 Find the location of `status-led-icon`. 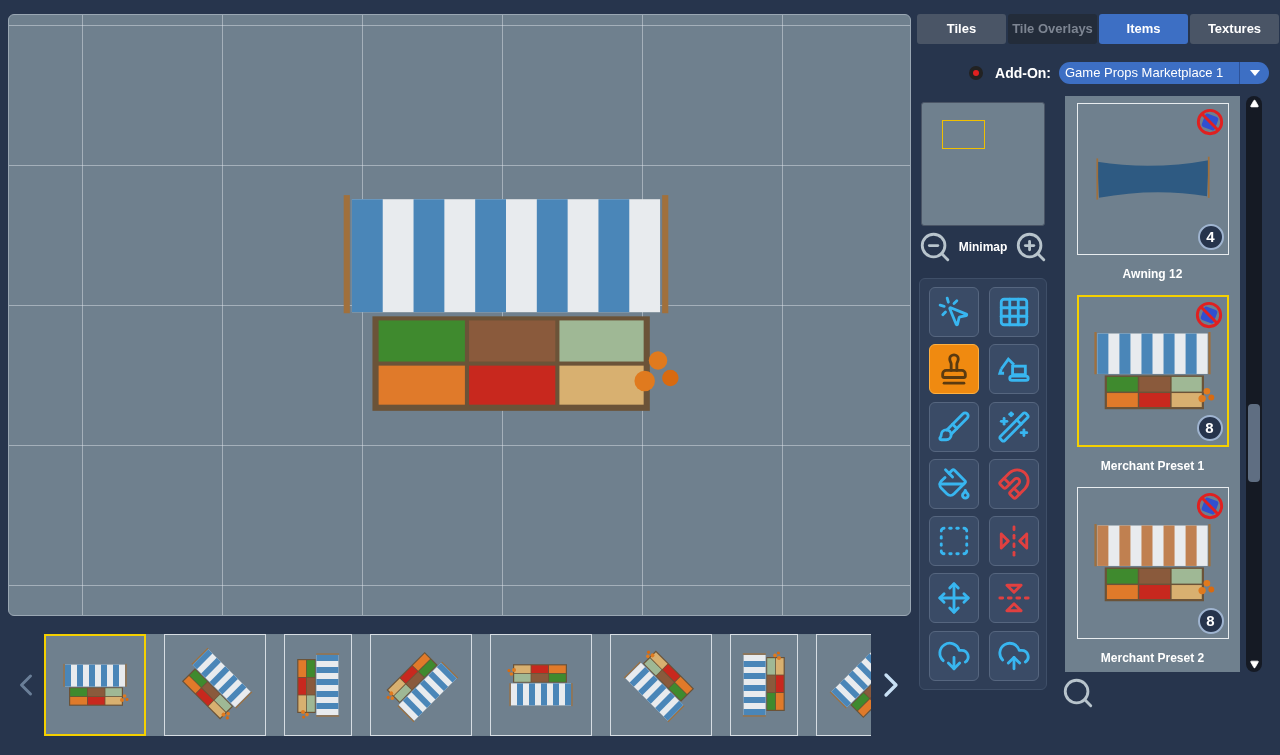

status-led-icon is located at coordinates (976, 73).